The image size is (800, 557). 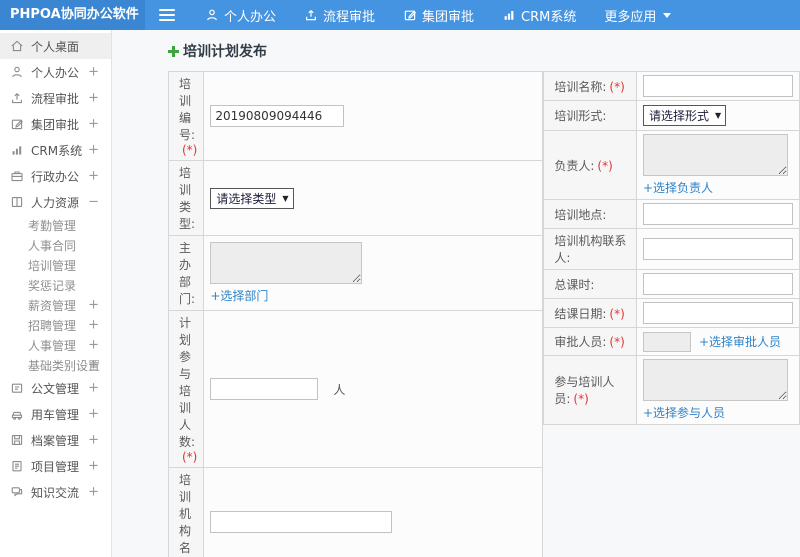 I want to click on row-person-in-charge: 负责人: (*) +选择负责人, so click(x=671, y=165).